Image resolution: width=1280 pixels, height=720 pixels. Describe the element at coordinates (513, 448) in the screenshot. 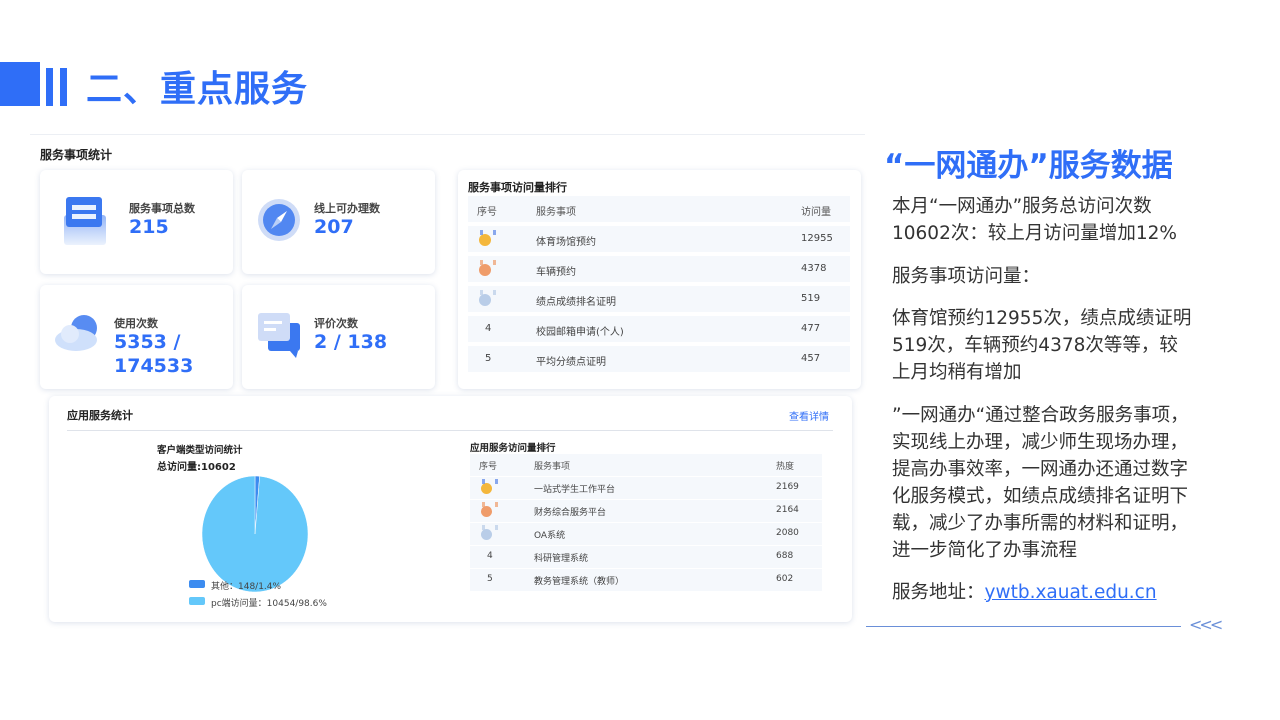

I see `app-ranking-title: 应用服务访问量排行` at that location.